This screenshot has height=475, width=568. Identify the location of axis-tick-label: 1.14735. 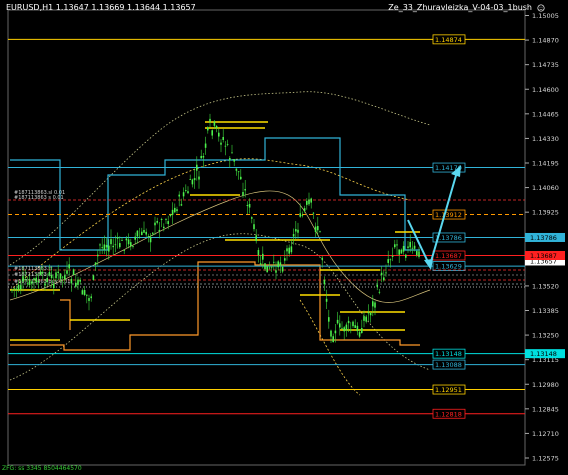
(545, 65).